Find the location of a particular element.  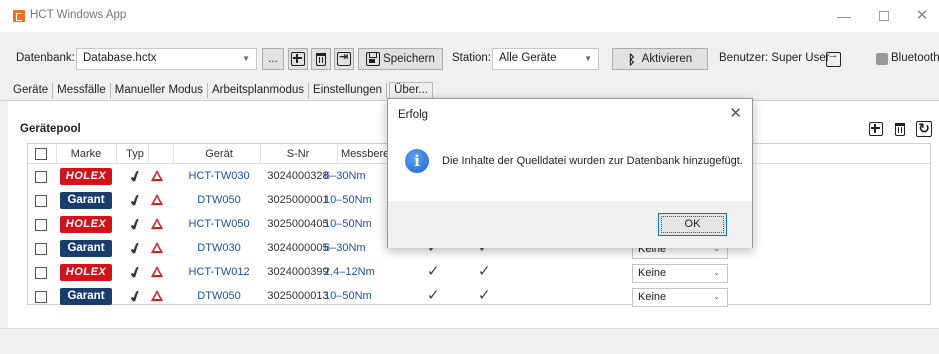

pool-delete-button is located at coordinates (900, 129).